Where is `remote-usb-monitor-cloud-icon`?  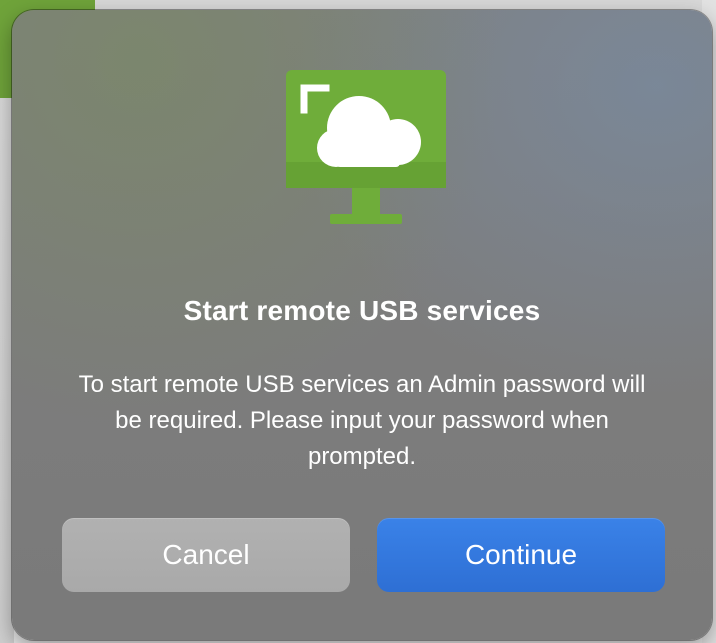 remote-usb-monitor-cloud-icon is located at coordinates (366, 149).